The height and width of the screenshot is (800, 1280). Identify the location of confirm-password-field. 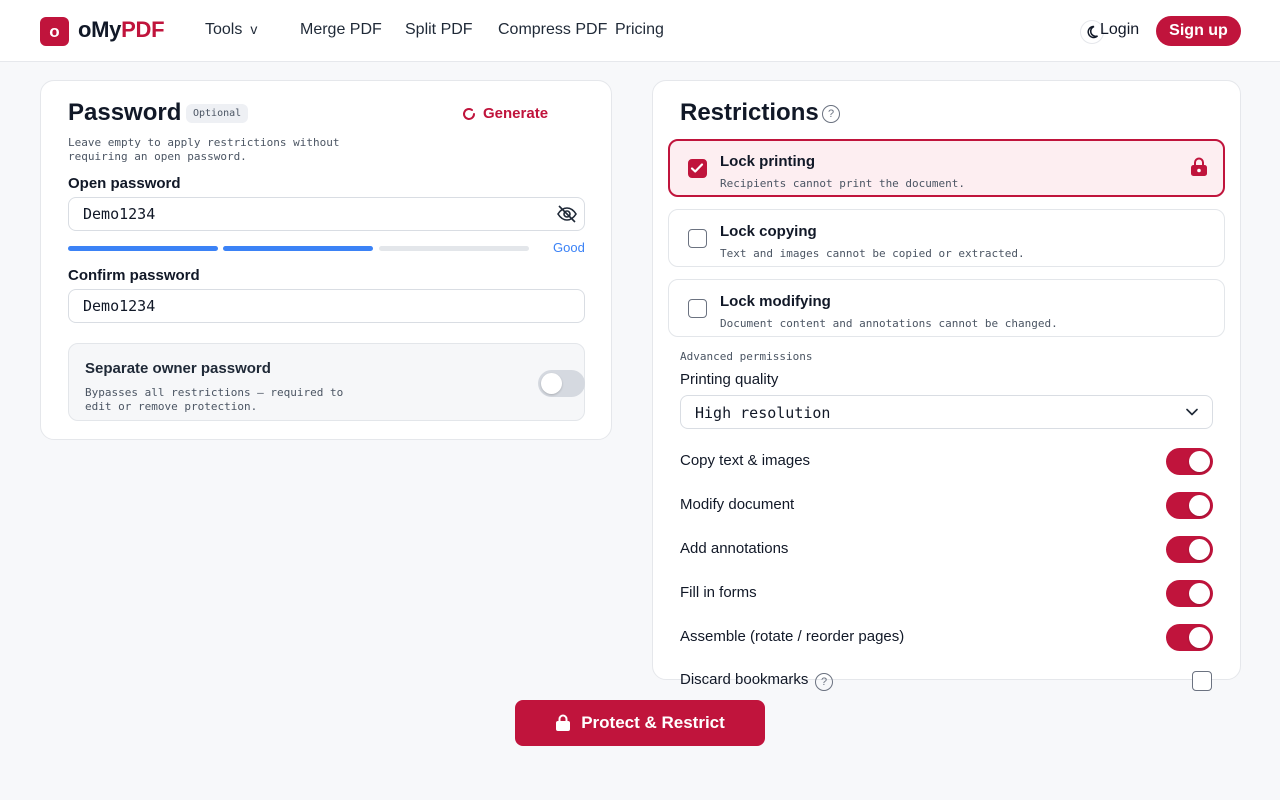
(326, 306).